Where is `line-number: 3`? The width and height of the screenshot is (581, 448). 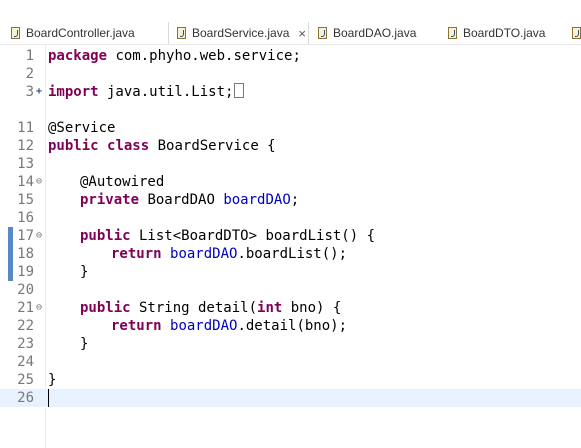 line-number: 3 is located at coordinates (29, 92).